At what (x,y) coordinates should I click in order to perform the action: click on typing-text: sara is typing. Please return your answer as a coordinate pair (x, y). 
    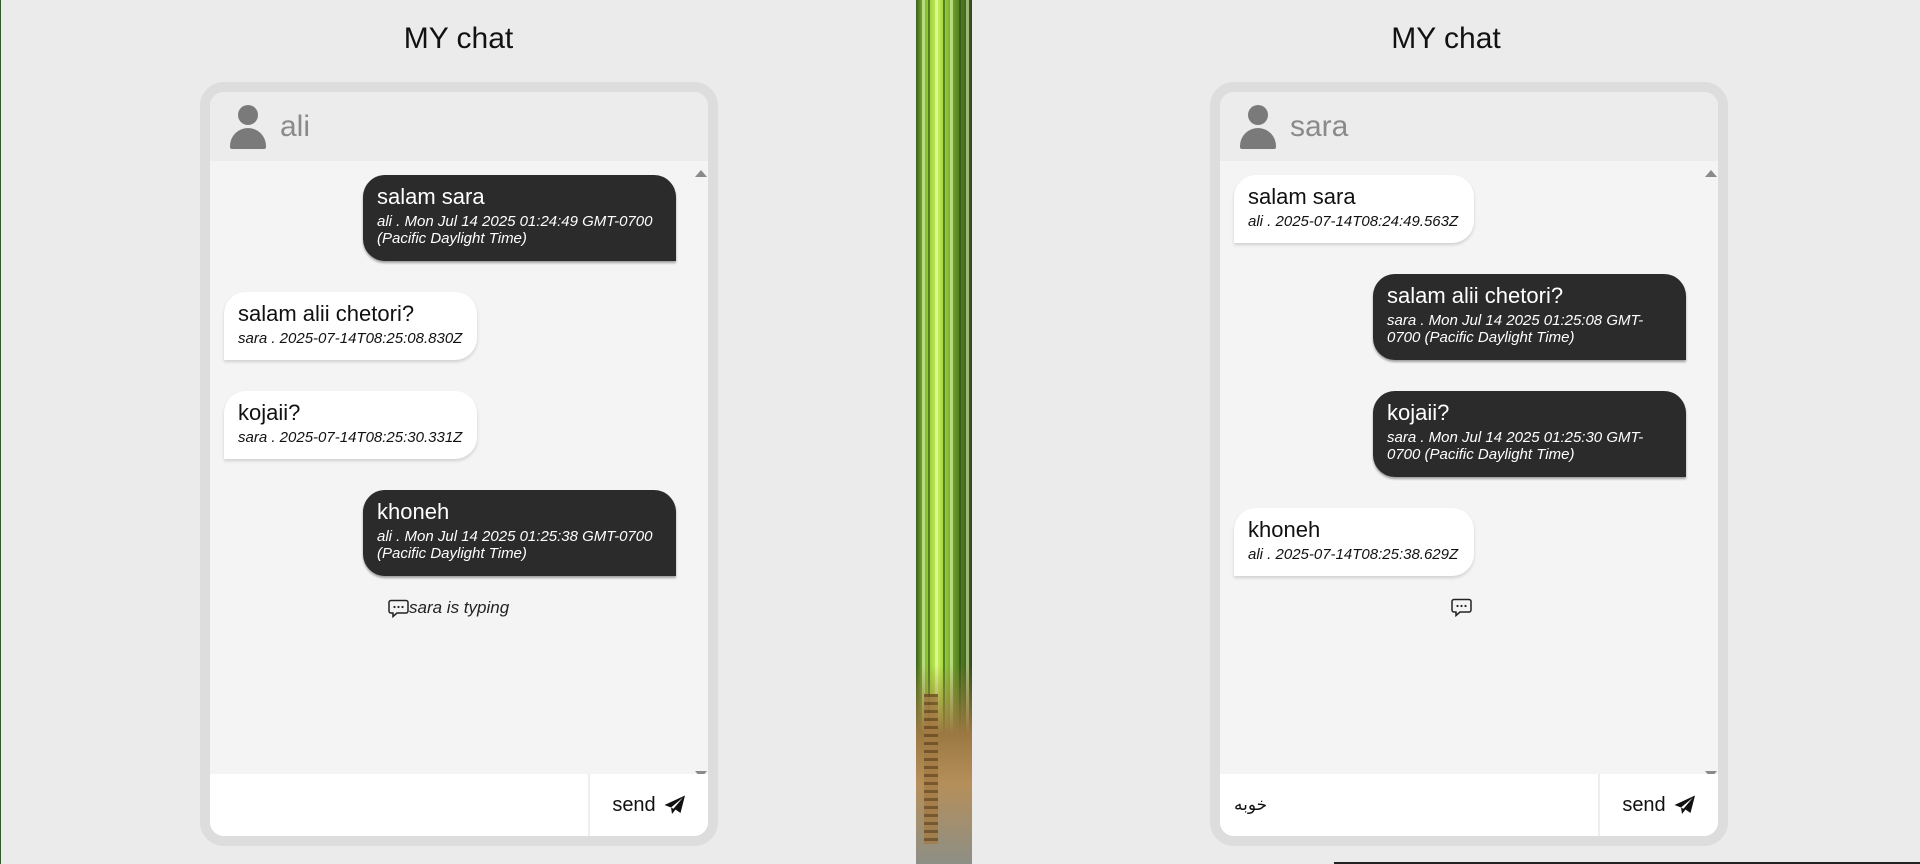
    Looking at the image, I should click on (459, 607).